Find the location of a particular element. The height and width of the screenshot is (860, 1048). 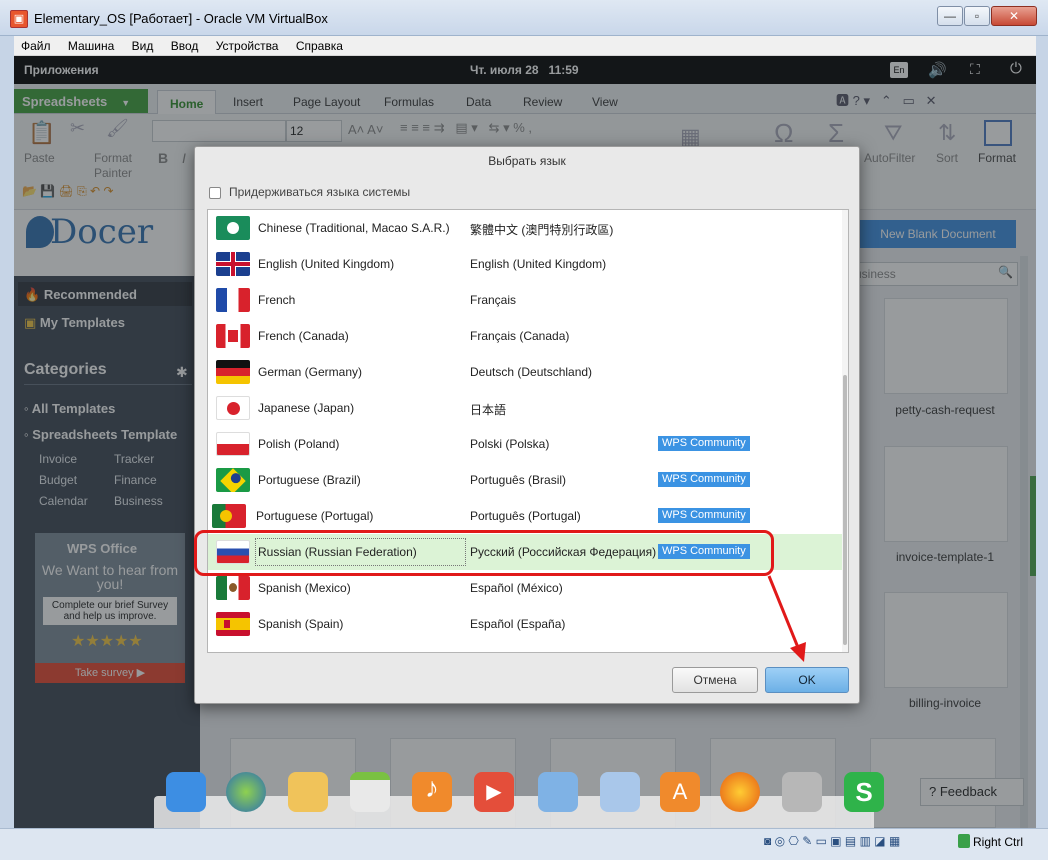

maximize-button: ▫ is located at coordinates (977, 16).